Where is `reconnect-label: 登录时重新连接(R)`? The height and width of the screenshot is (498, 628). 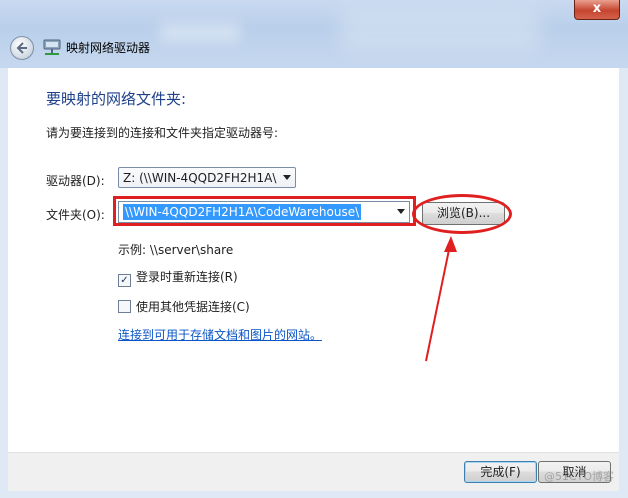 reconnect-label: 登录时重新连接(R) is located at coordinates (187, 277).